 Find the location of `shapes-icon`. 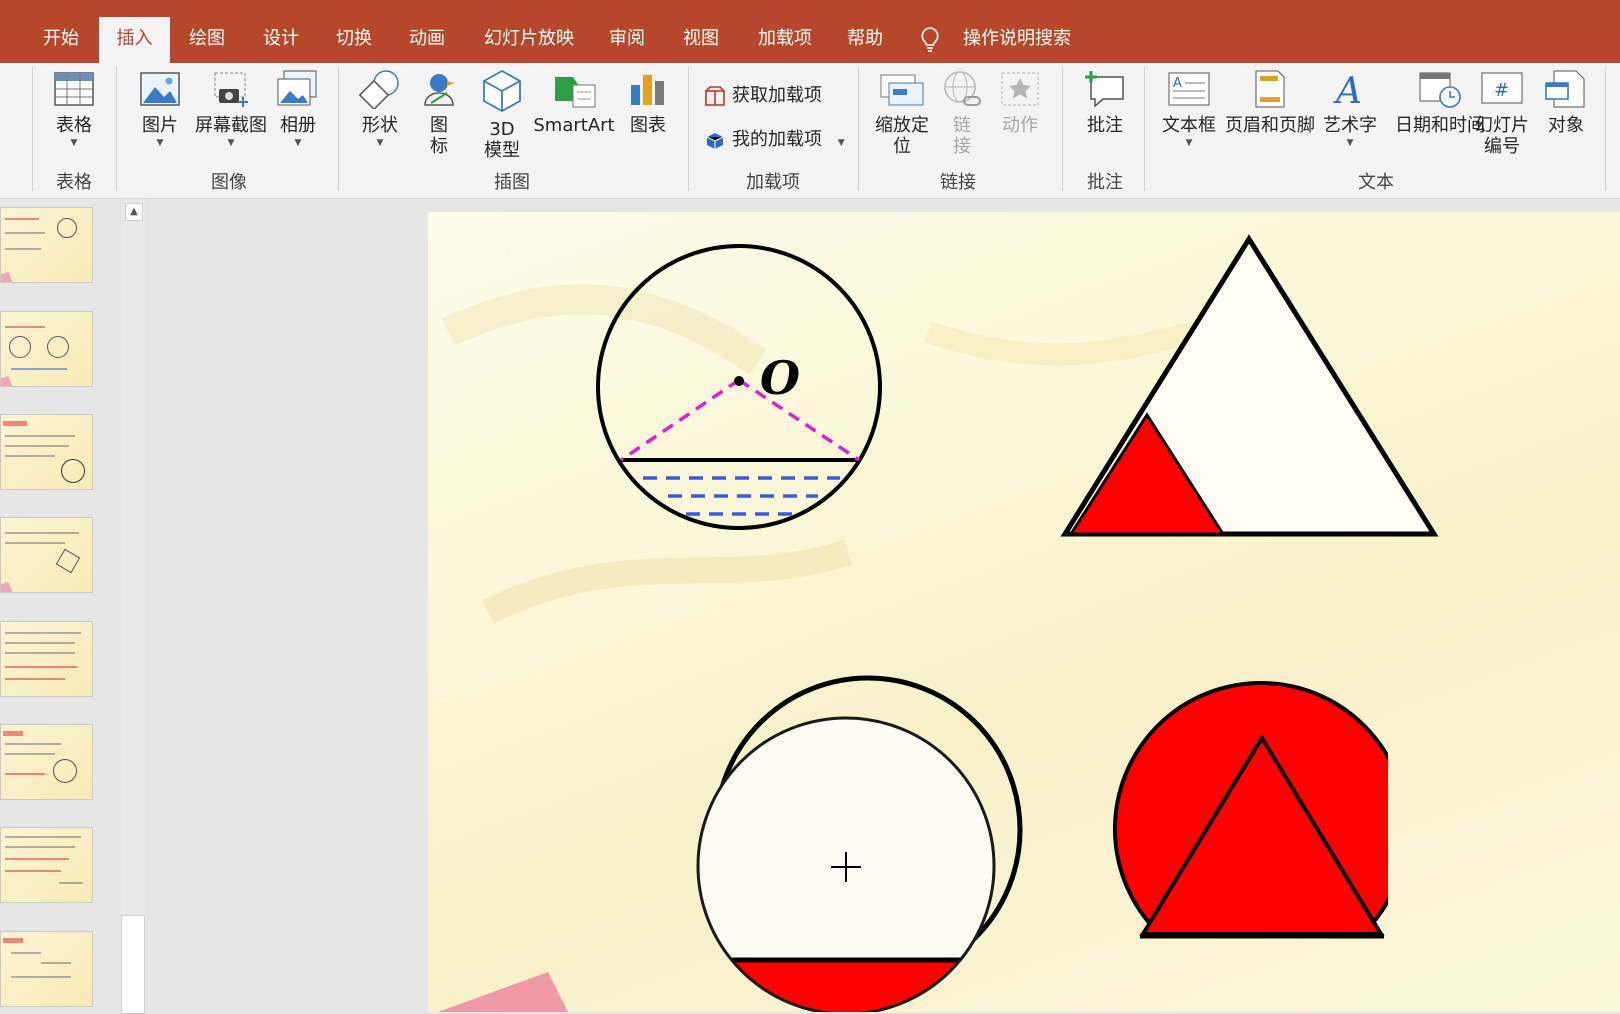

shapes-icon is located at coordinates (378, 89).